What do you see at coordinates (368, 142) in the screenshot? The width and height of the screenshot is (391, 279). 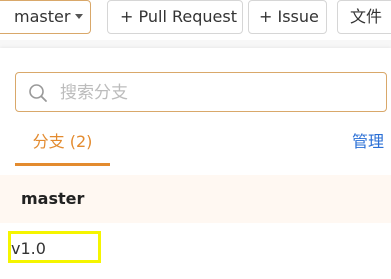 I see `manage-branches-link: 管理` at bounding box center [368, 142].